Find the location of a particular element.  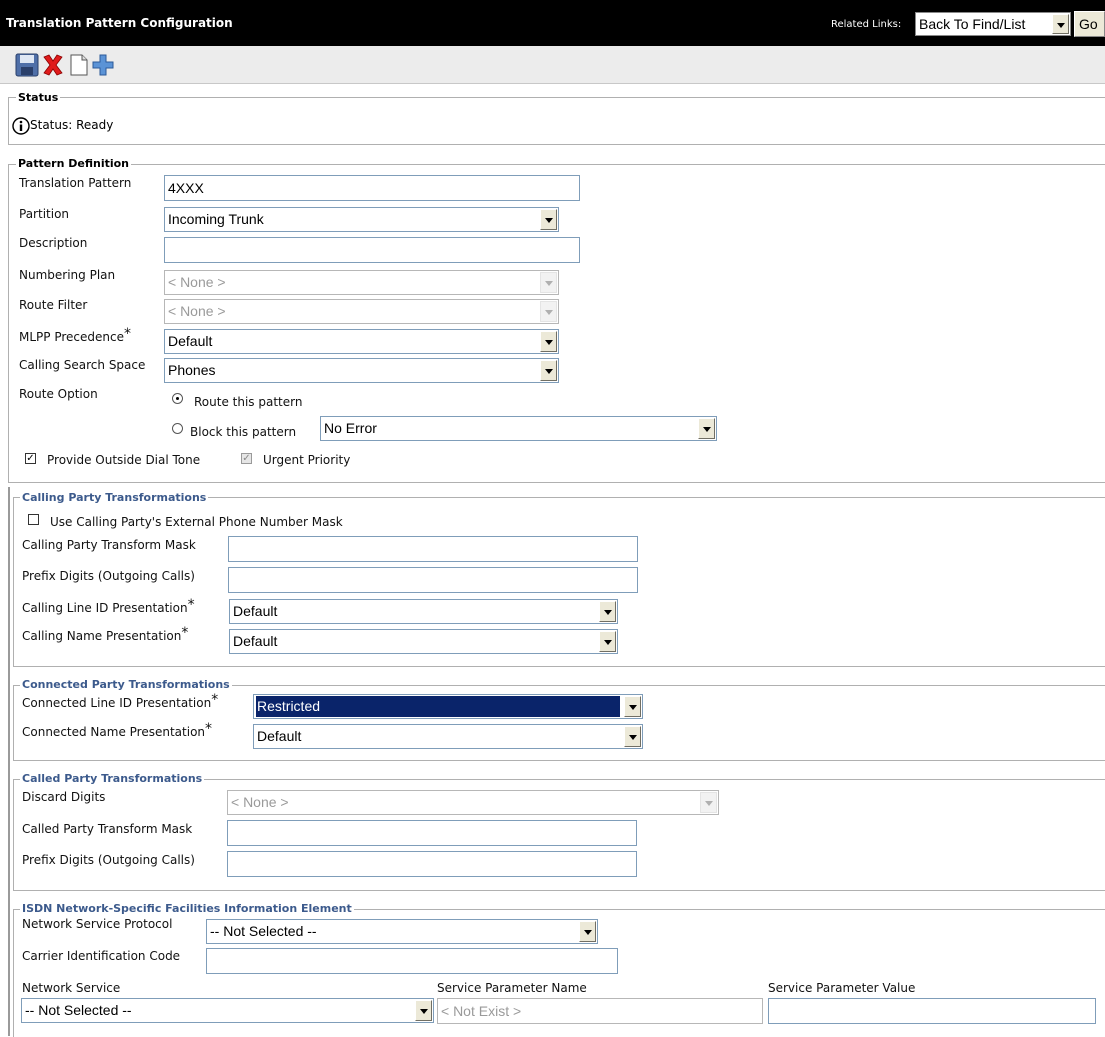

connected-line-id-select: Restricted is located at coordinates (448, 706).